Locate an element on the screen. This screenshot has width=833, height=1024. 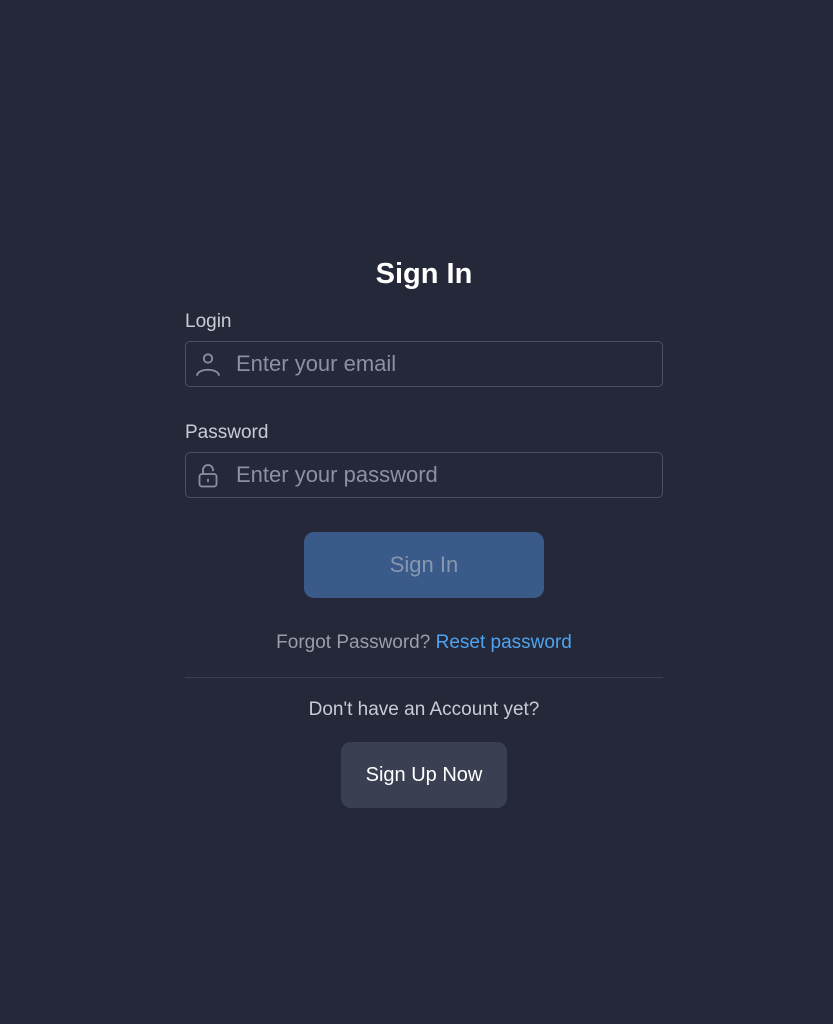
password-field is located at coordinates (424, 475).